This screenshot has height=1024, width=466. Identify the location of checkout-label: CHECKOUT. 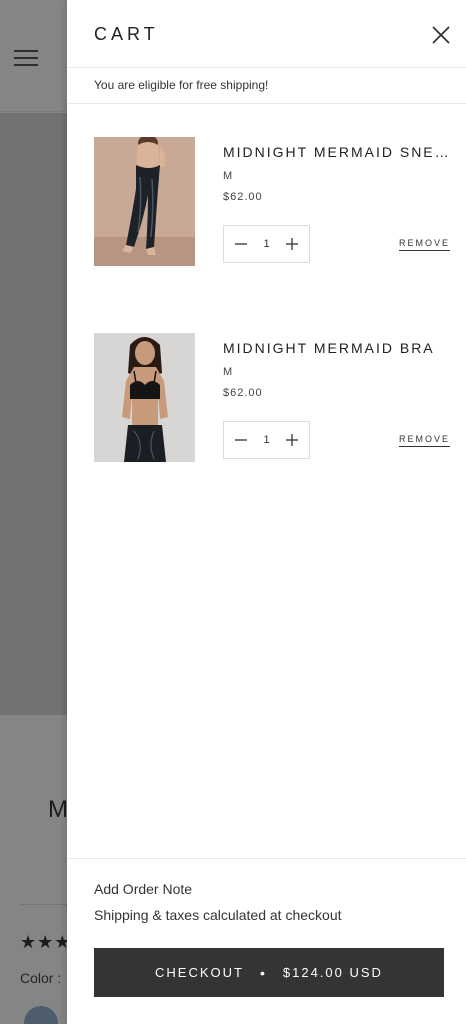
(199, 972).